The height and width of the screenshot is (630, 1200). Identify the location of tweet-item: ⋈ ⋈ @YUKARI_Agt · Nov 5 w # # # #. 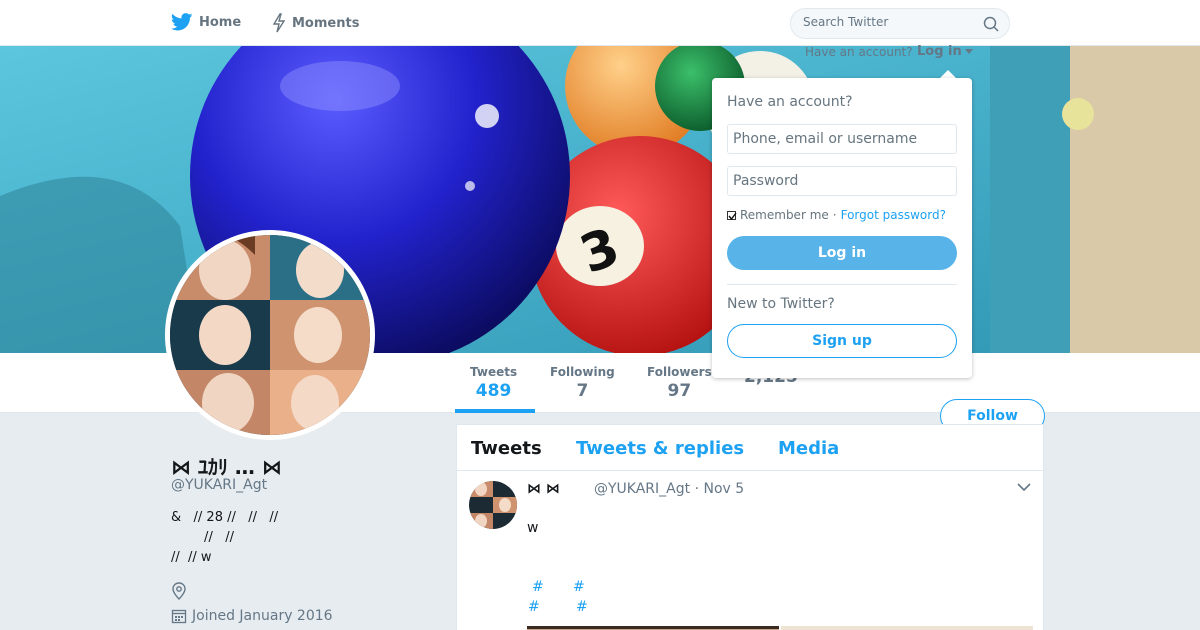
(750, 550).